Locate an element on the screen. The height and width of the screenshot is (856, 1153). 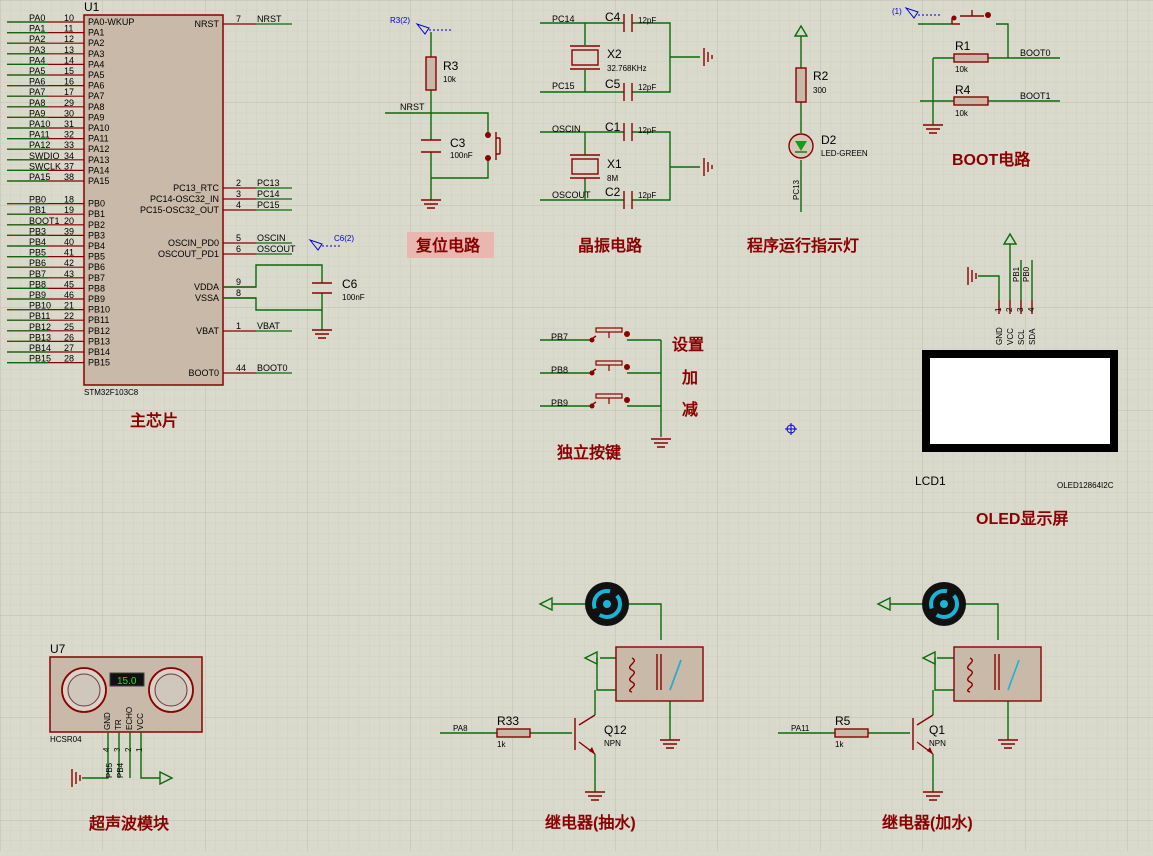
reset-title: 复位电路 is located at coordinates (448, 245).